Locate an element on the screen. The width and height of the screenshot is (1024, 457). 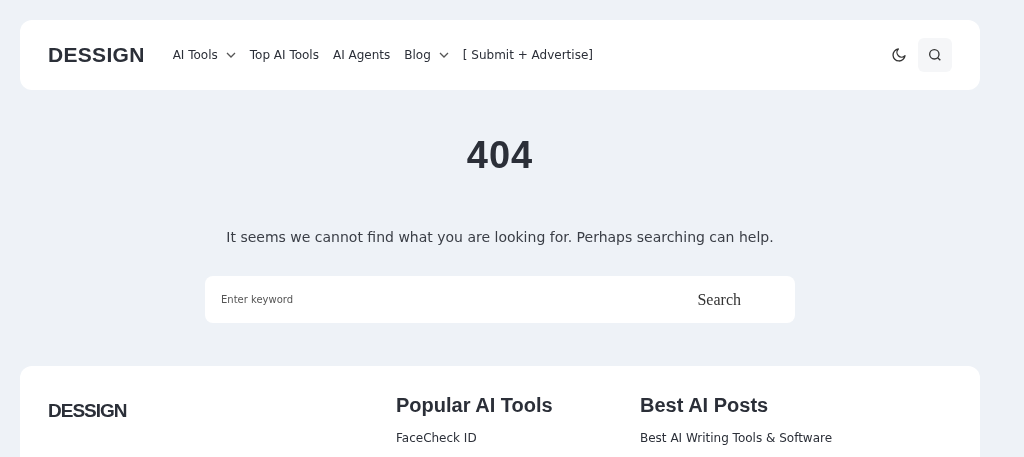
nav-link: AI Agents is located at coordinates (361, 55).